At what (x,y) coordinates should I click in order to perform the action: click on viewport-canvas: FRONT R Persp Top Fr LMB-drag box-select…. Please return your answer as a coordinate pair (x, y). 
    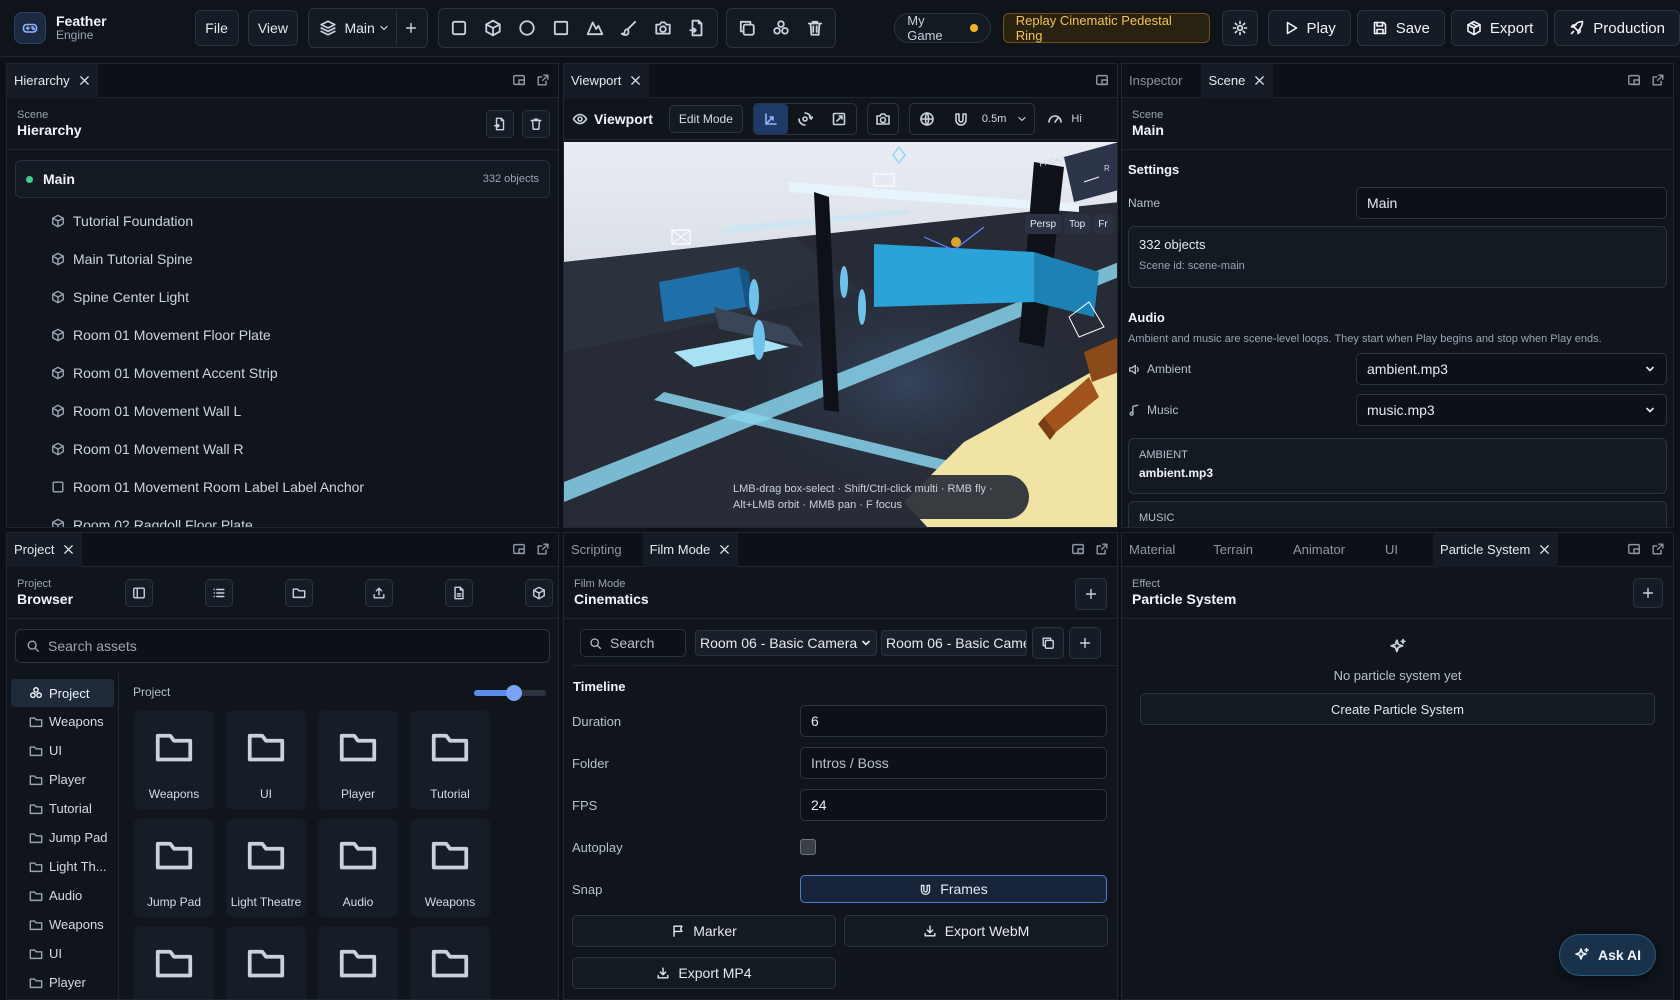
    Looking at the image, I should click on (840, 334).